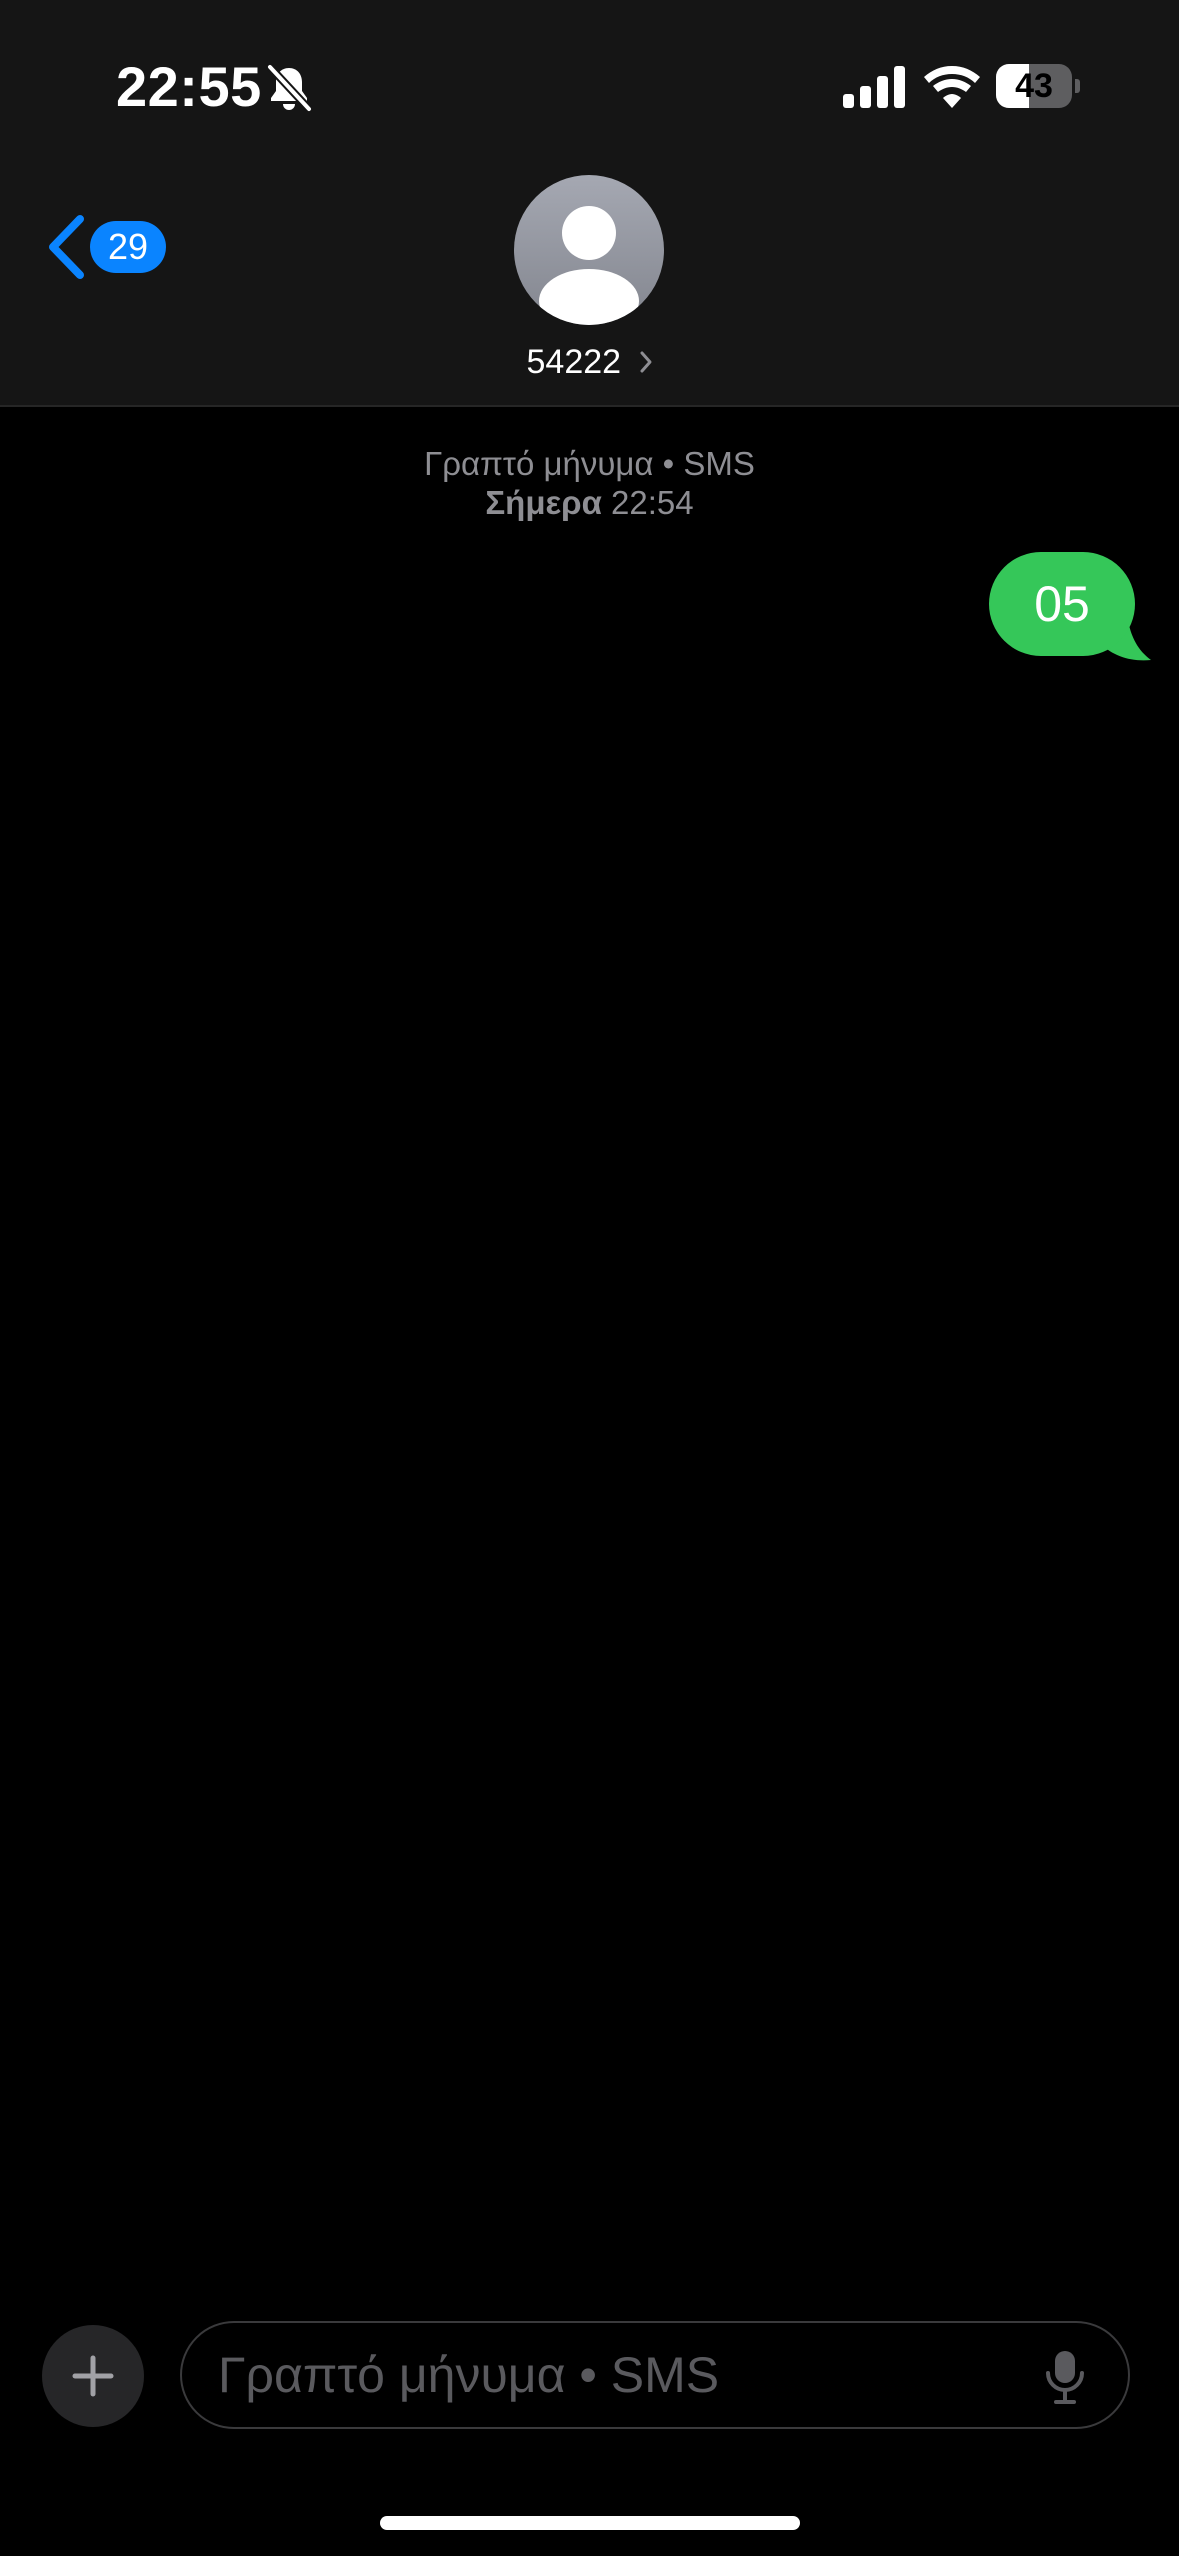  Describe the element at coordinates (543, 502) in the screenshot. I see `timestamp-day: Σήμερα` at that location.